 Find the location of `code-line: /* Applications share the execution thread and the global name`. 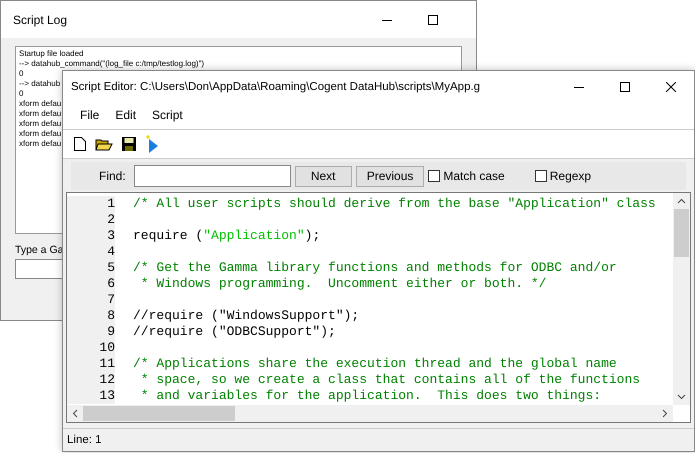

code-line: /* Applications share the execution thread and the global name is located at coordinates (375, 364).